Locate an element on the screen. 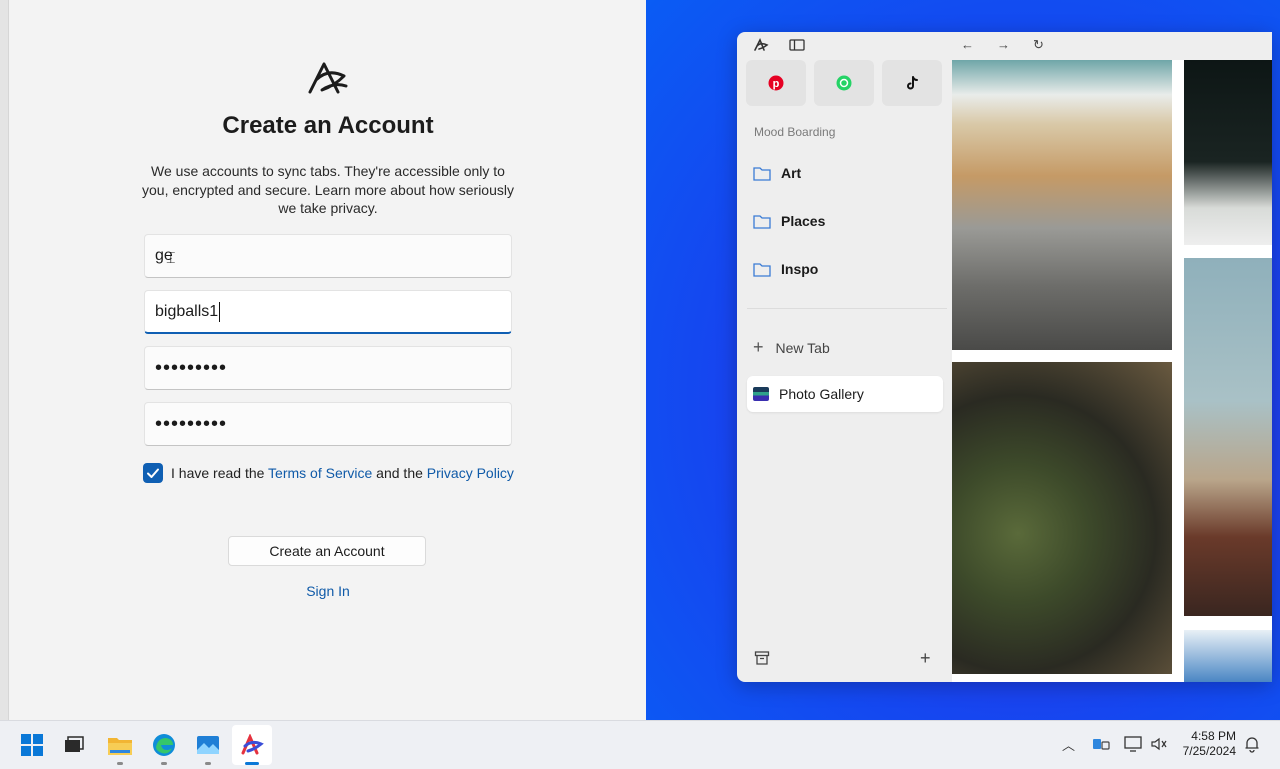  file-explorer-icon is located at coordinates (120, 746).